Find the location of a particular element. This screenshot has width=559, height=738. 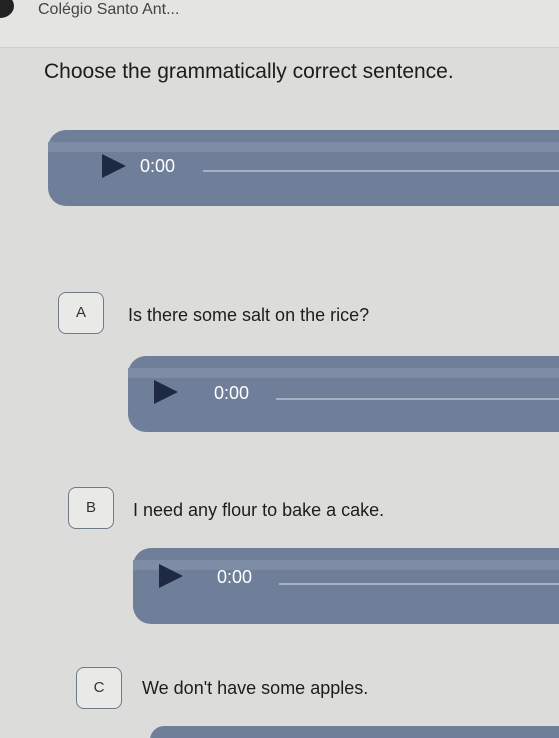

option-b-audio-player: 0:00 is located at coordinates (346, 586).